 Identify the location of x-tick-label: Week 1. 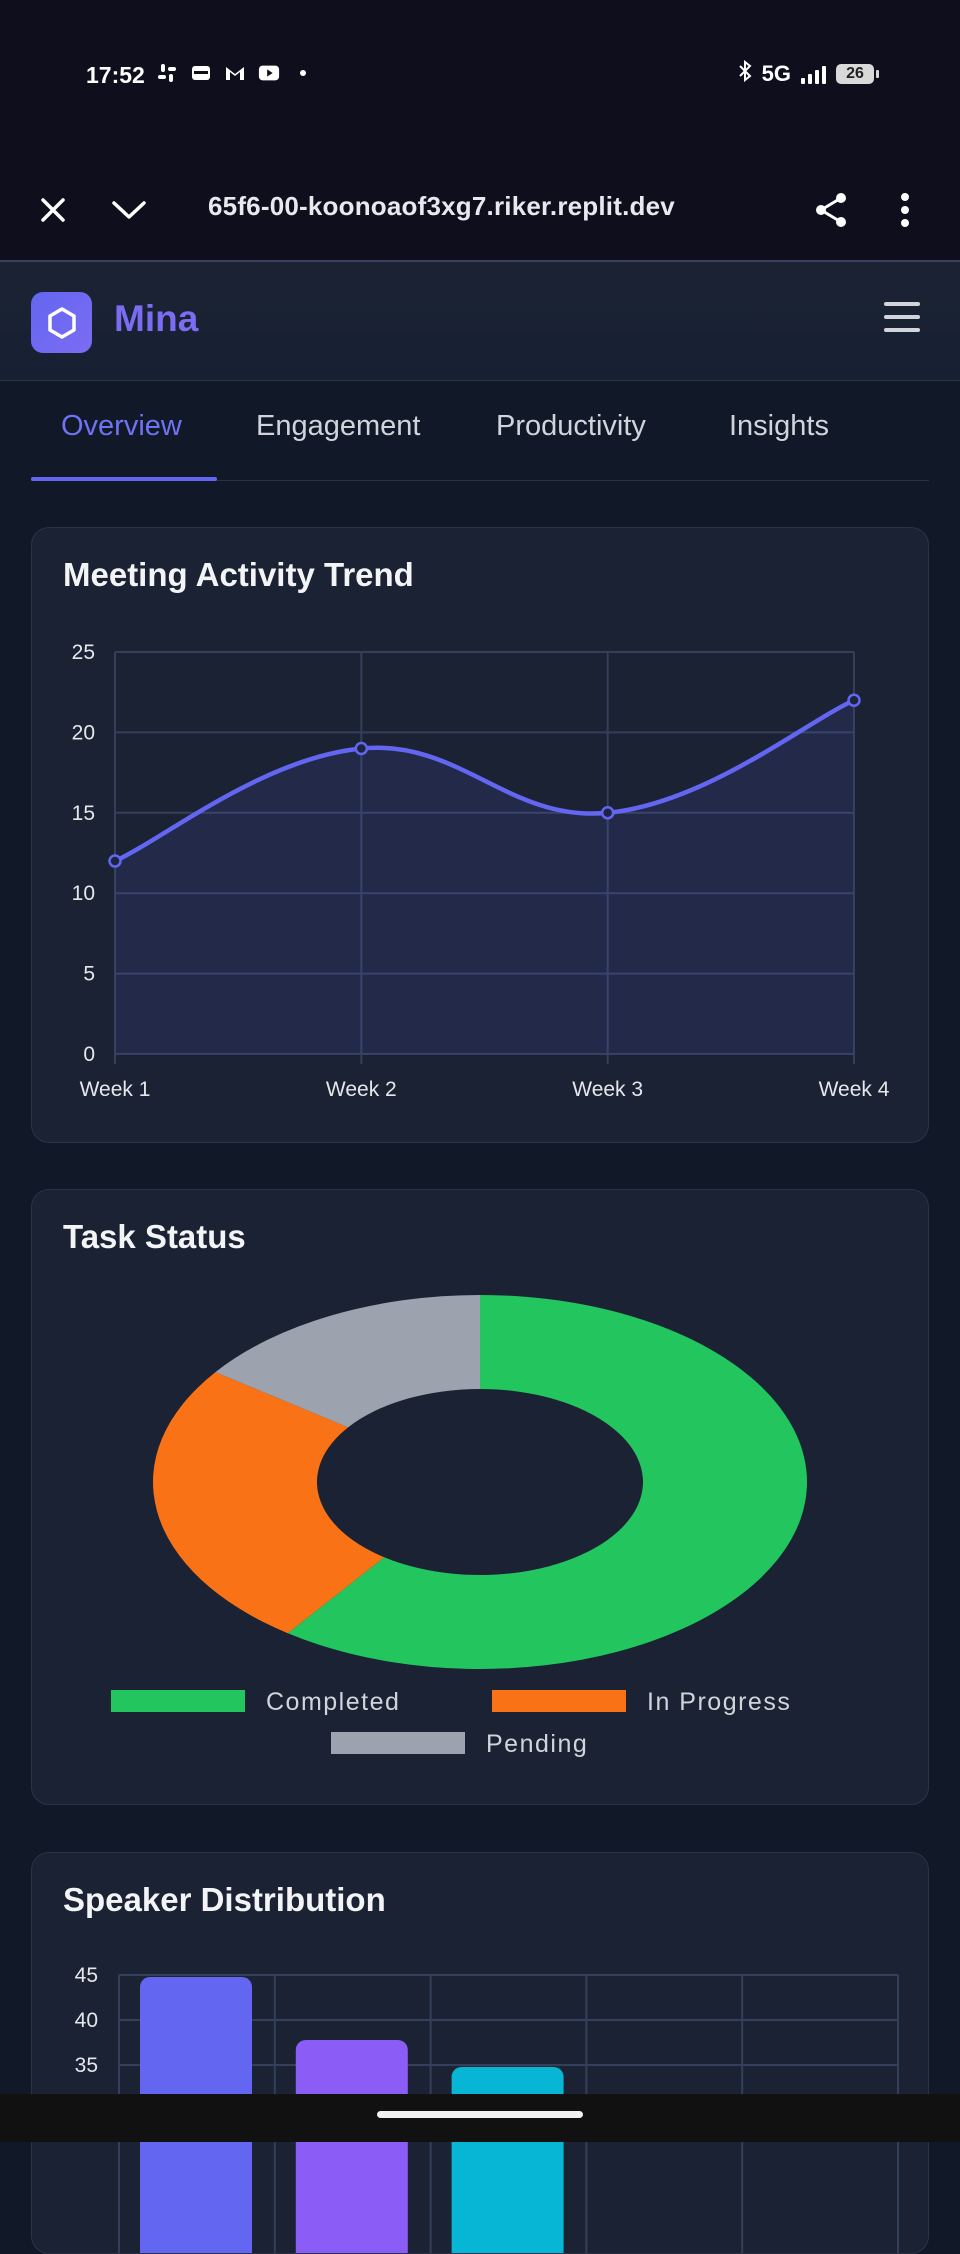
(115, 1089).